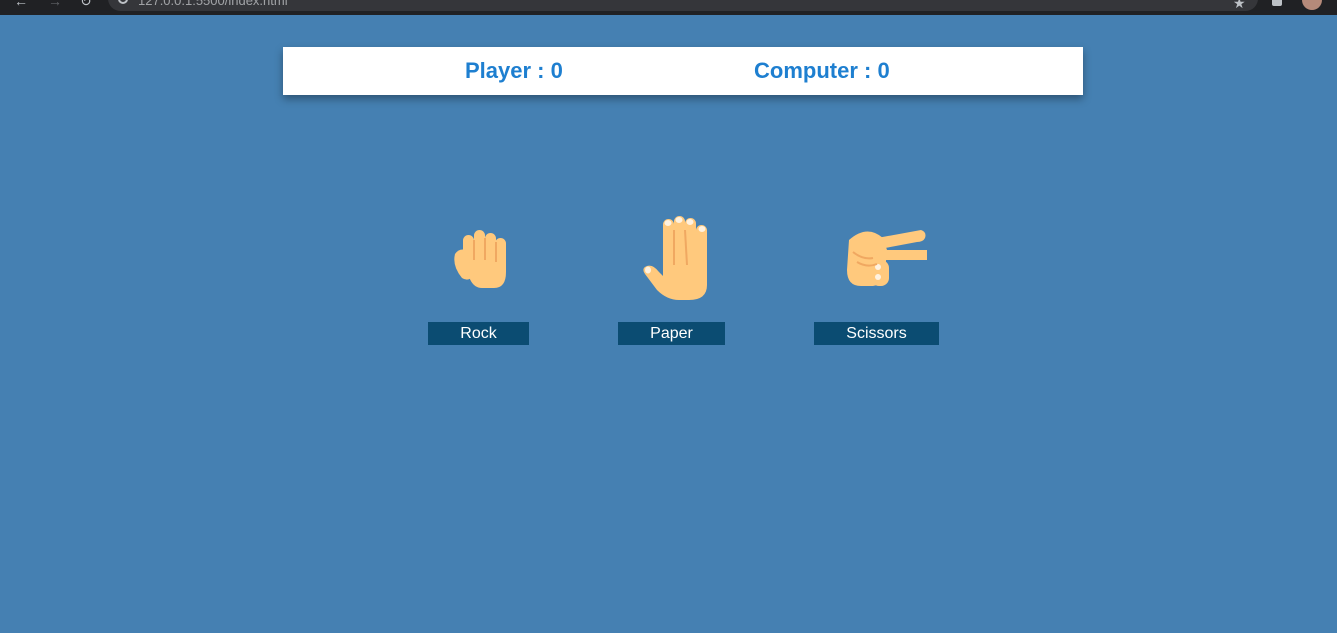 This screenshot has height=633, width=1337. Describe the element at coordinates (1277, 3) in the screenshot. I see `extensions-icon` at that location.